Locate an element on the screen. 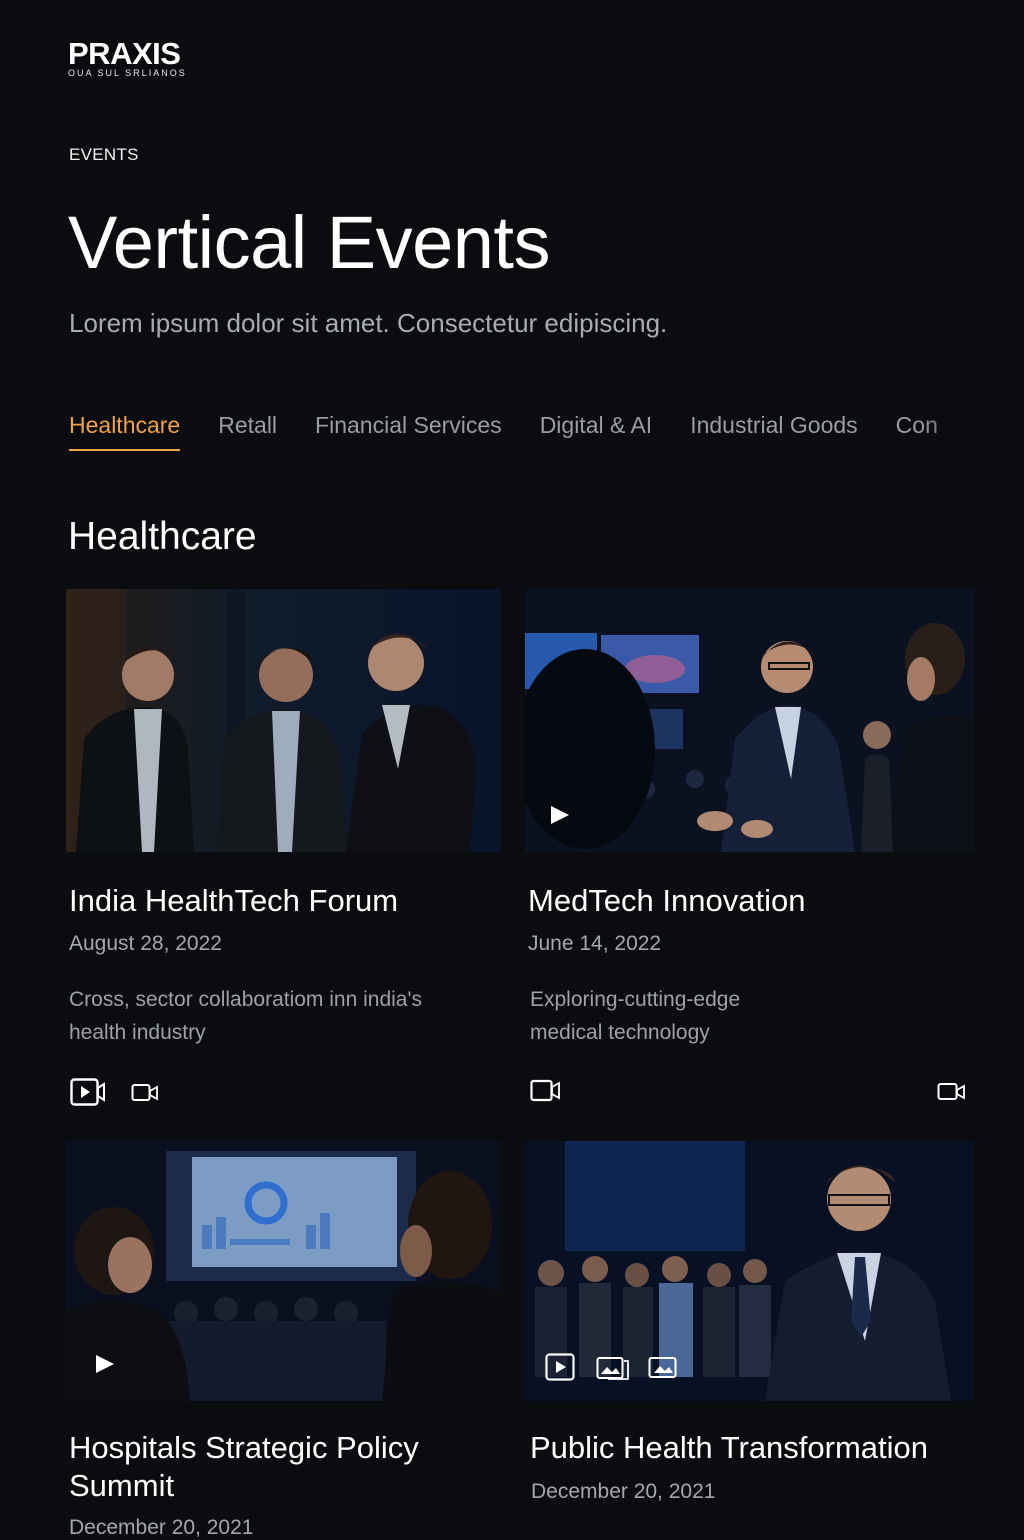 The image size is (1024, 1540). video-play-icon is located at coordinates (88, 1092).